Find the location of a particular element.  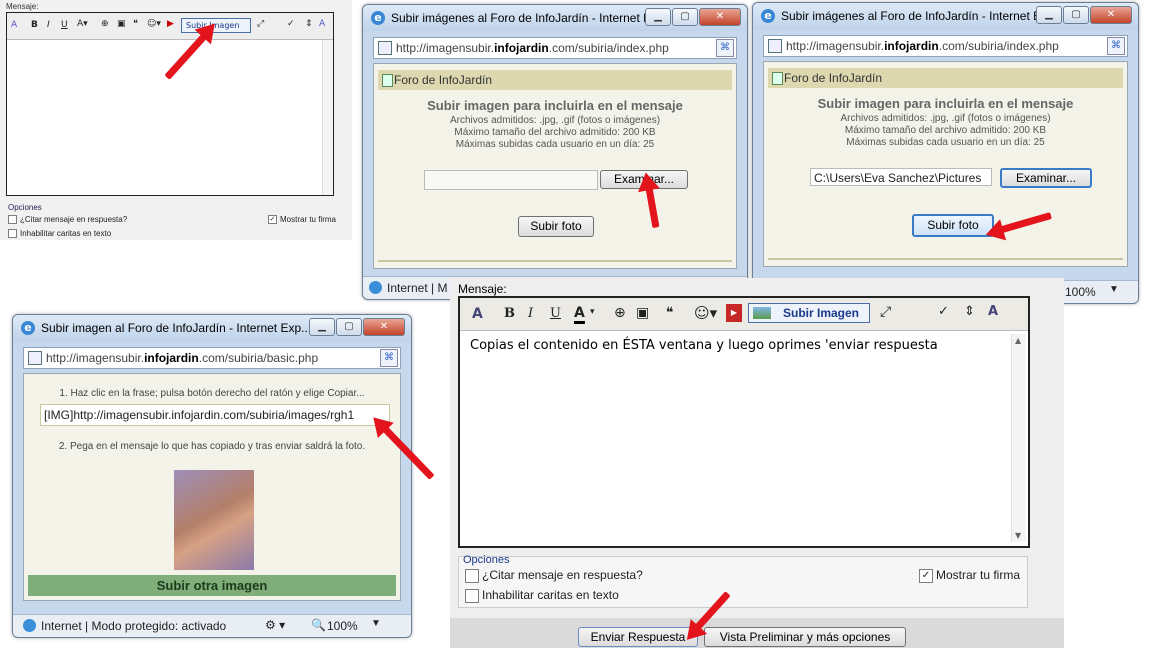

font-color-icon: A is located at coordinates (579, 314).